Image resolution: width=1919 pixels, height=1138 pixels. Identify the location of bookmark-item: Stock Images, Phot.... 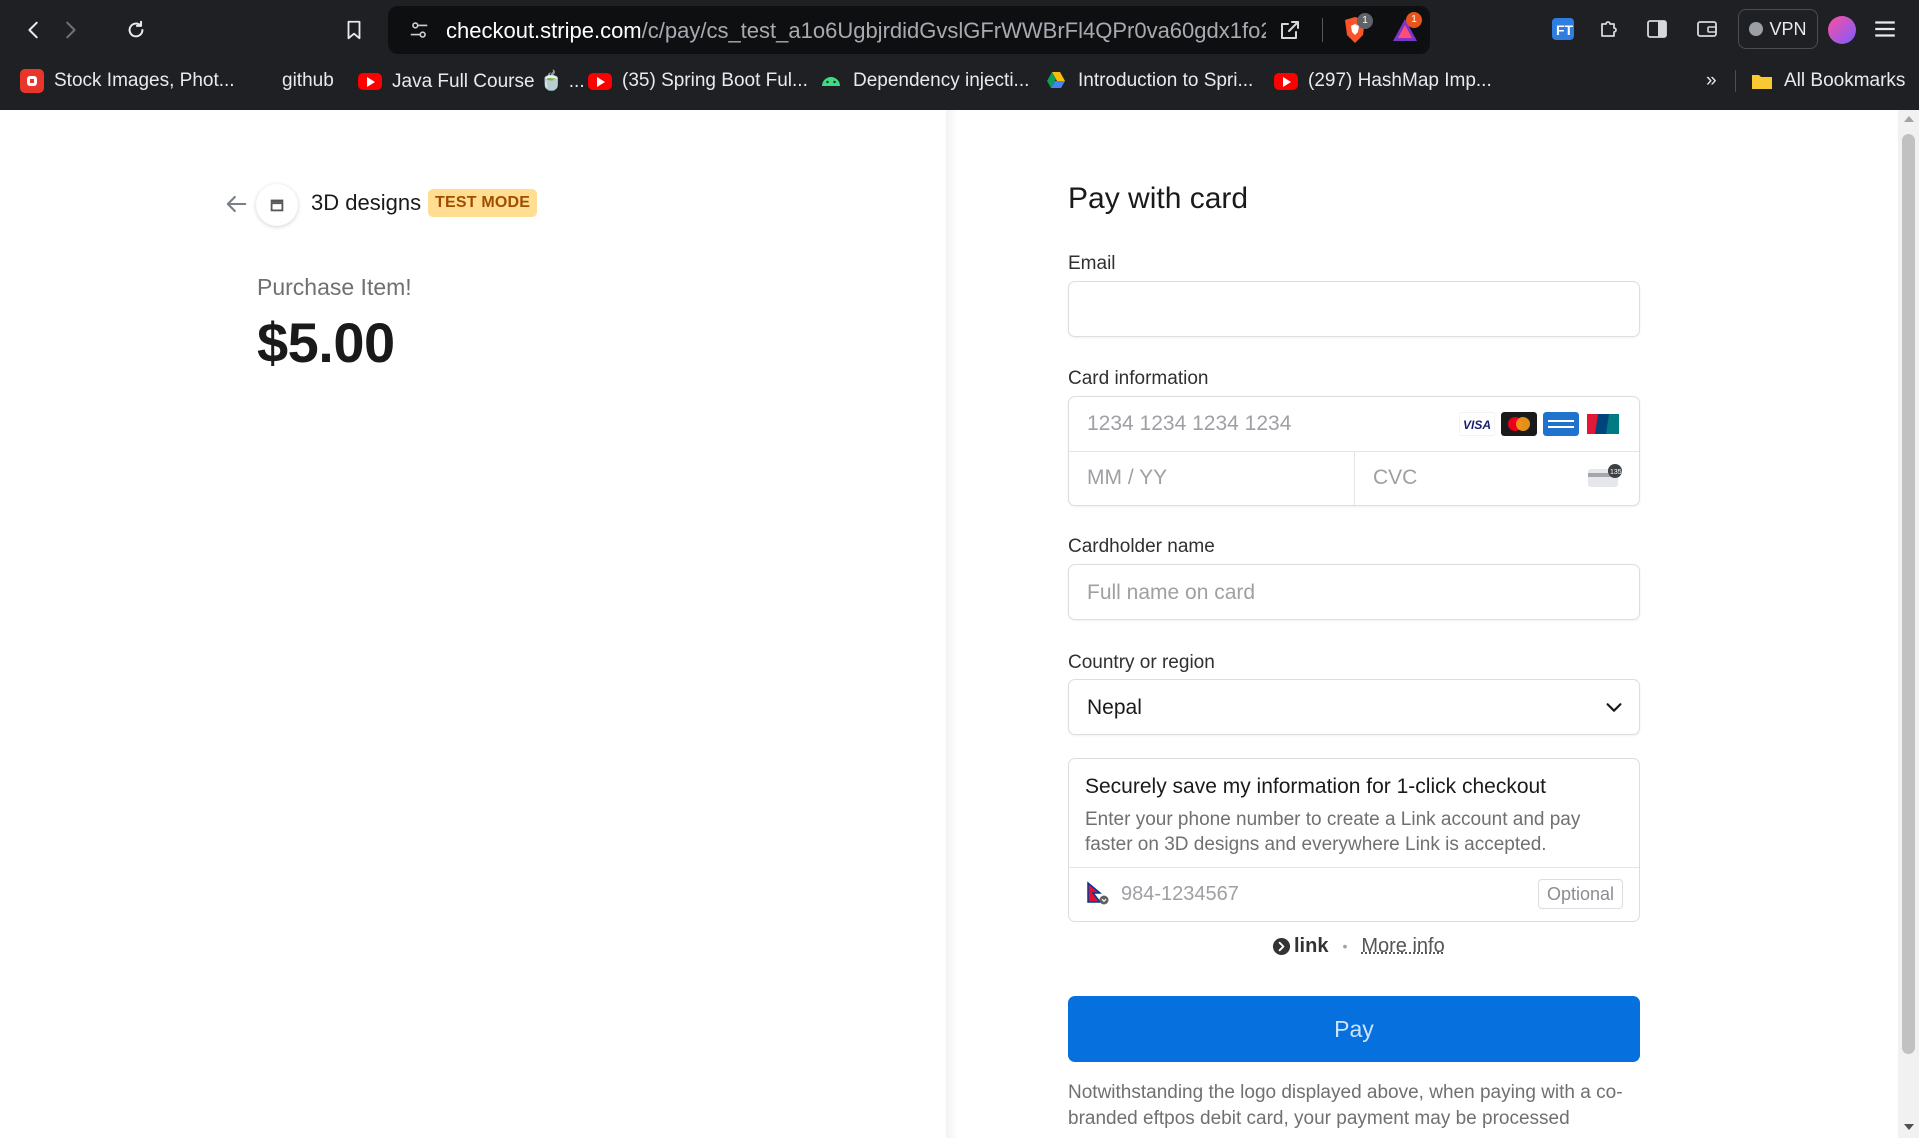
(127, 81).